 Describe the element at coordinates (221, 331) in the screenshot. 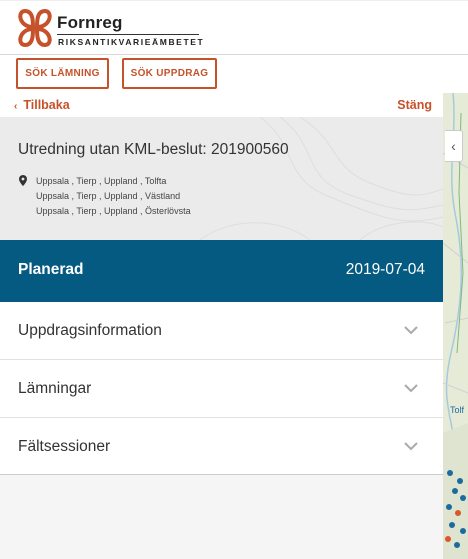

I see `accordion-assignment-info: Uppdragsinformation` at that location.